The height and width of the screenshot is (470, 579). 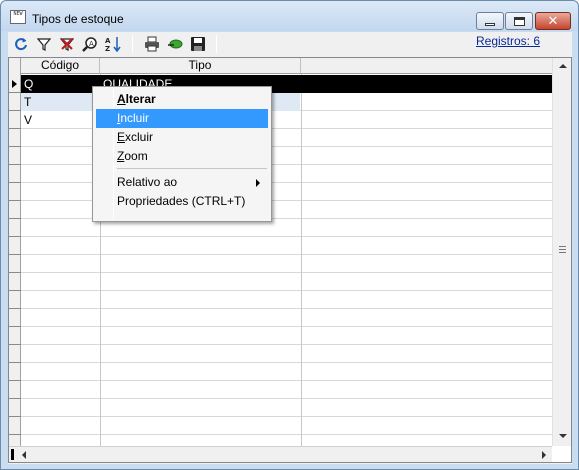 What do you see at coordinates (12, 454) in the screenshot?
I see `scroll-thumb` at bounding box center [12, 454].